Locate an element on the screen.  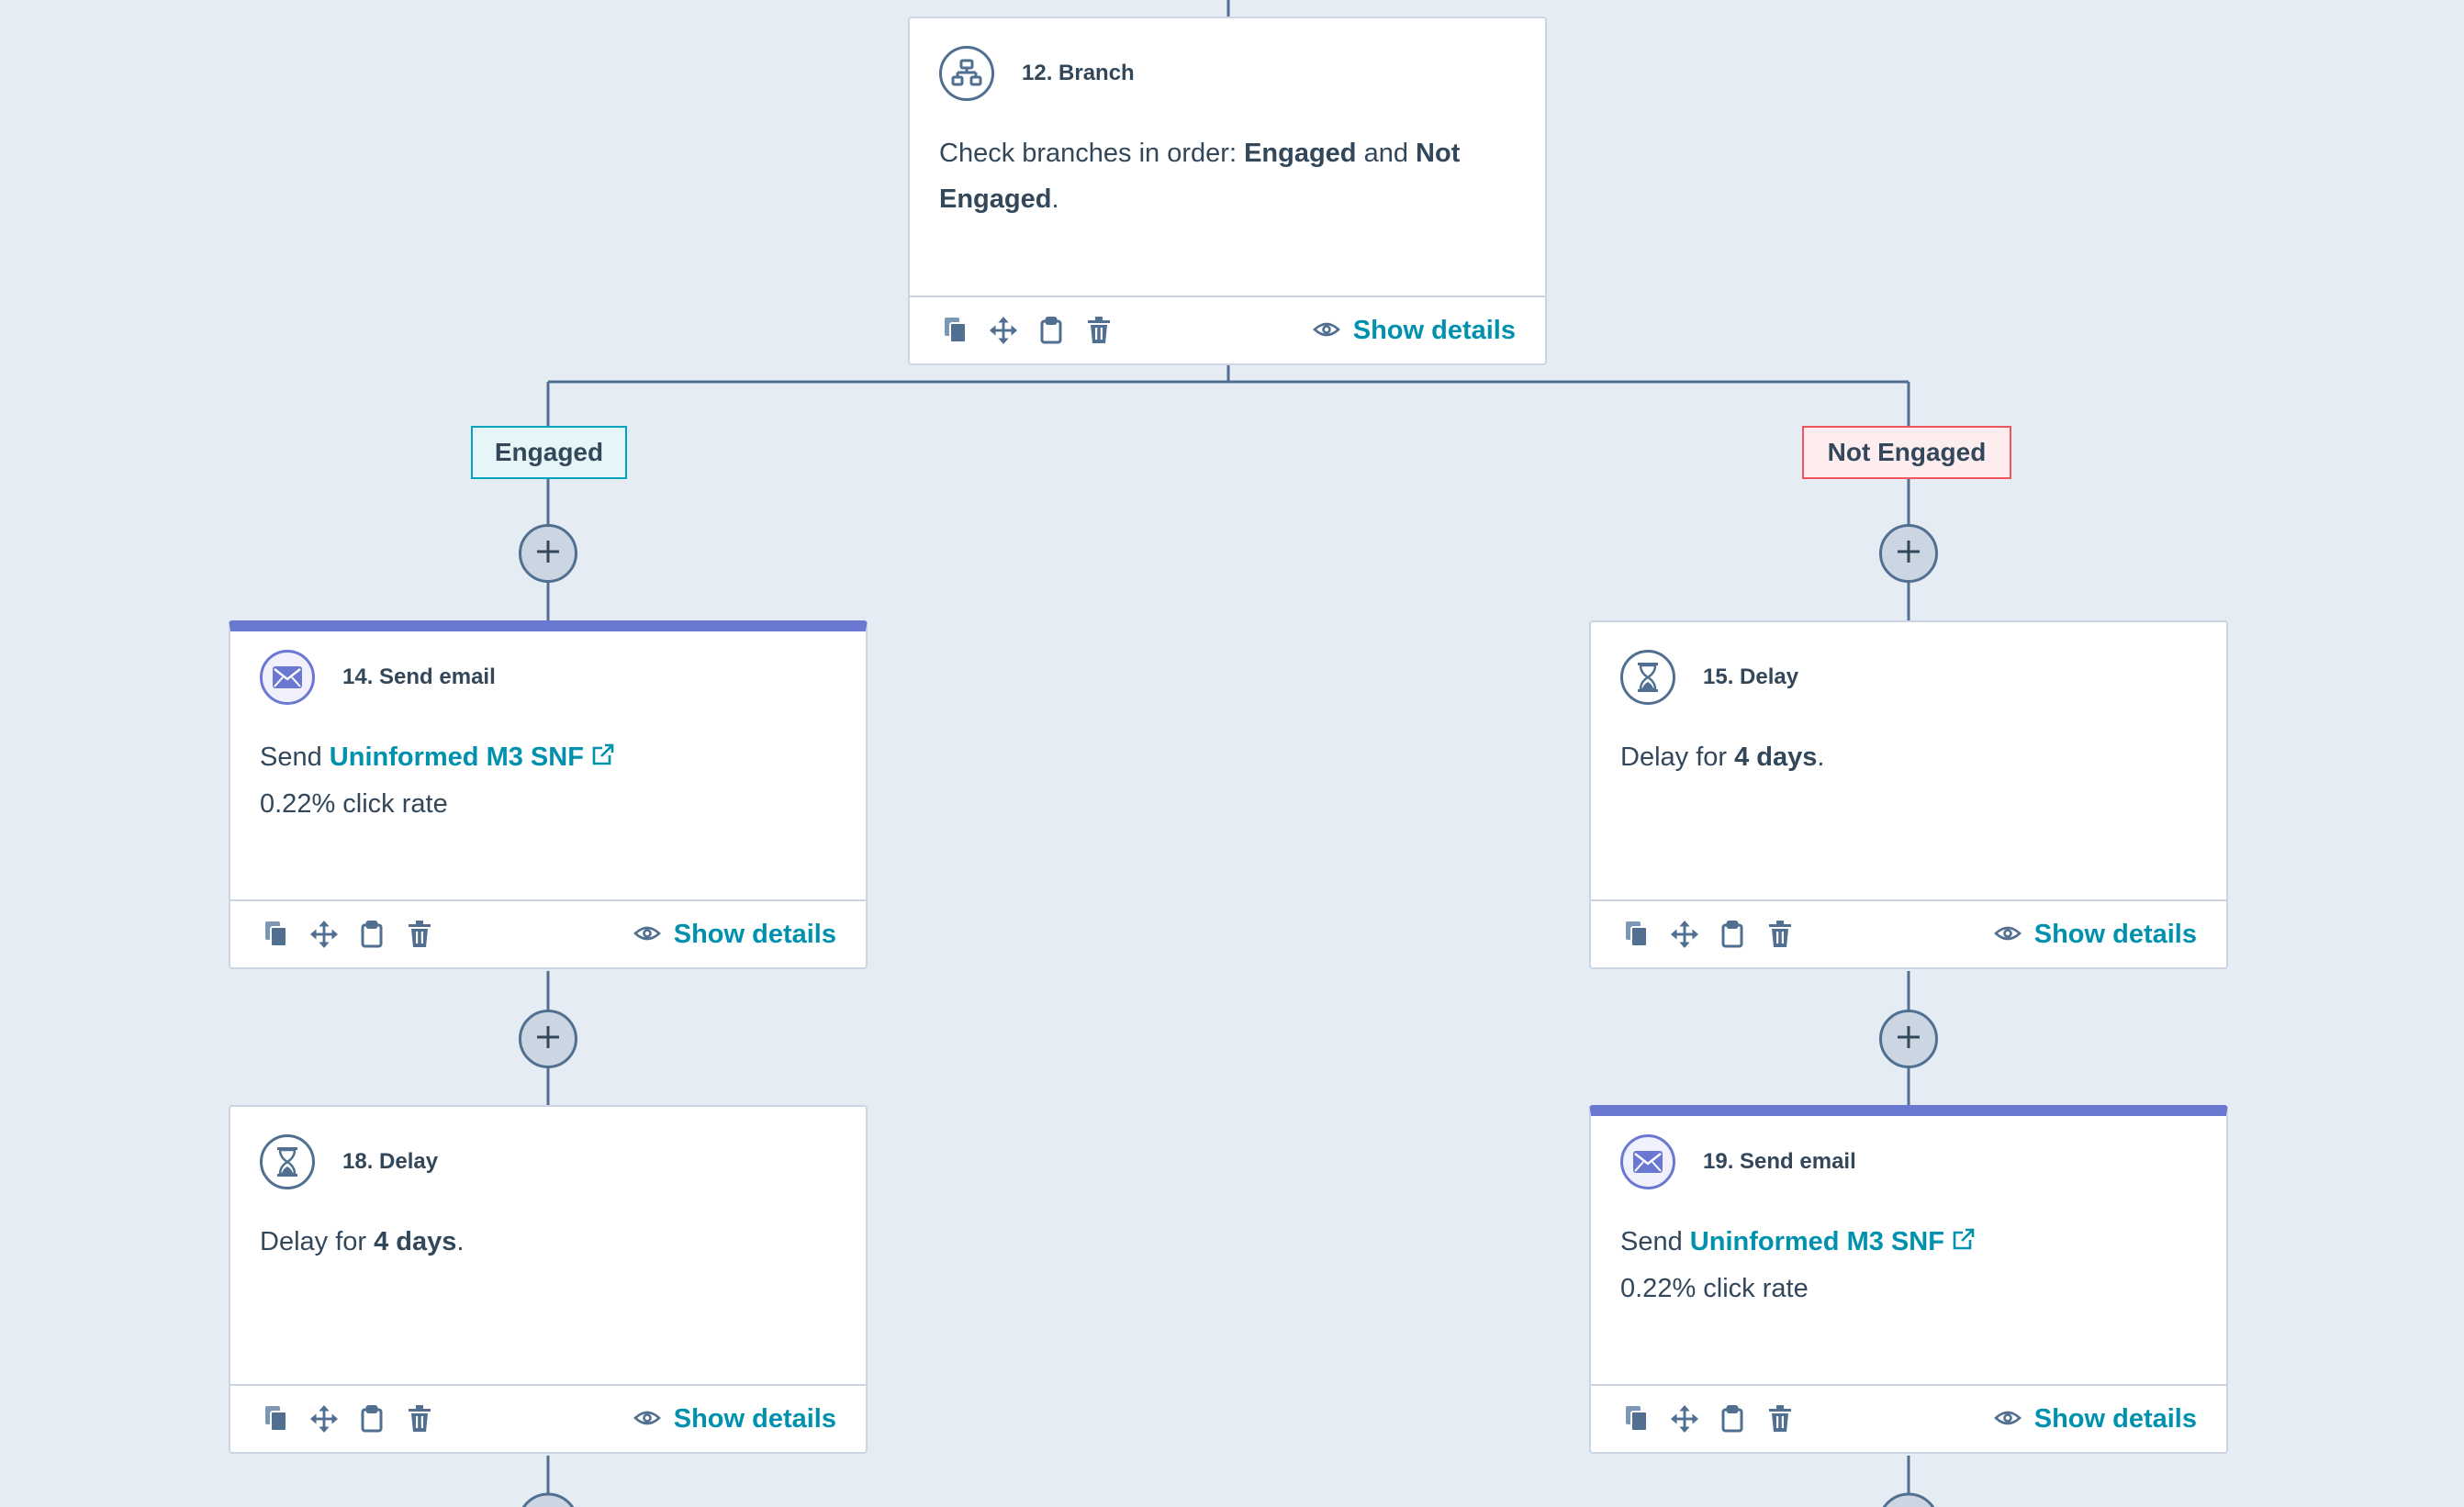
branch-label-engaged: Engaged is located at coordinates (549, 452).